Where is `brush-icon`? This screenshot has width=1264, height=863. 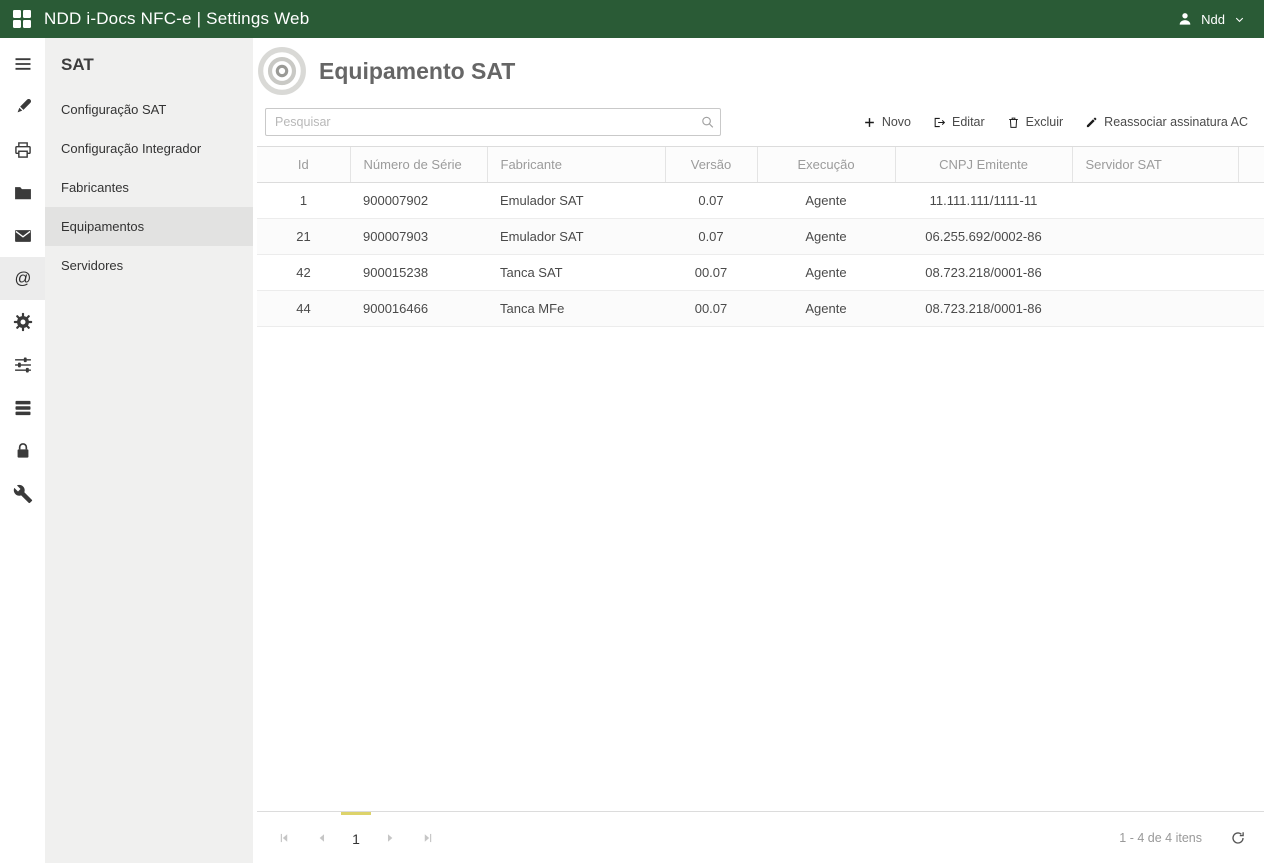 brush-icon is located at coordinates (23, 107).